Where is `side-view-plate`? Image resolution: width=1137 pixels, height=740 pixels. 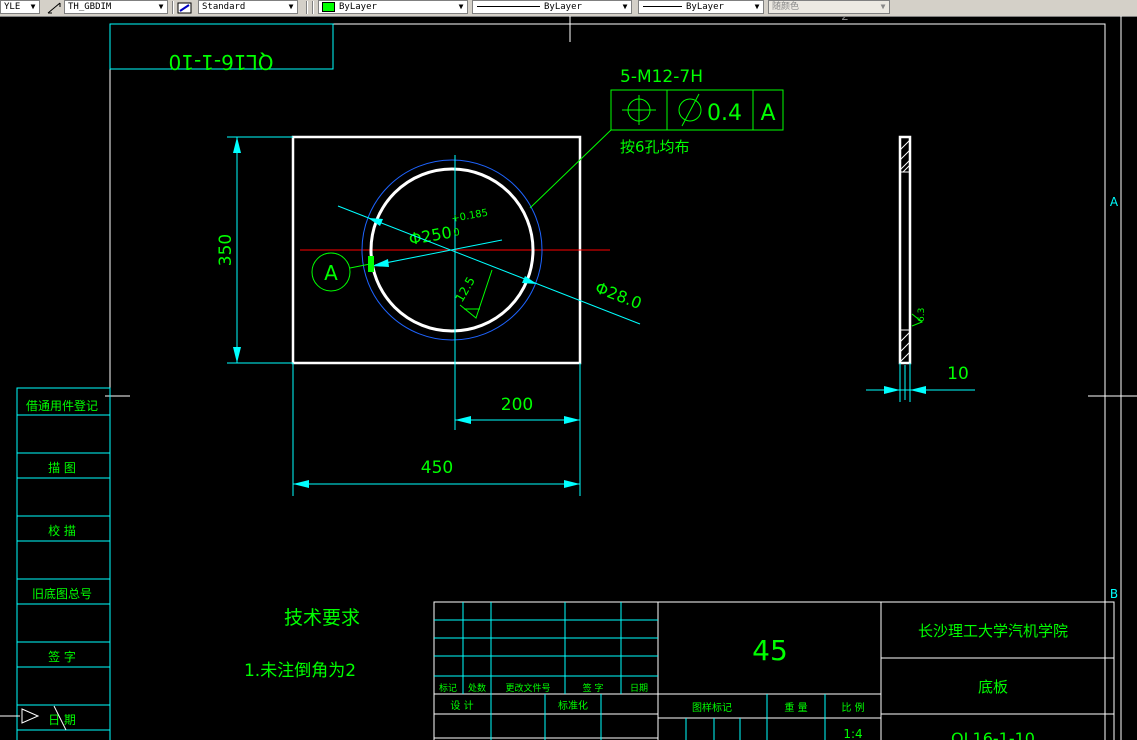 side-view-plate is located at coordinates (905, 250).